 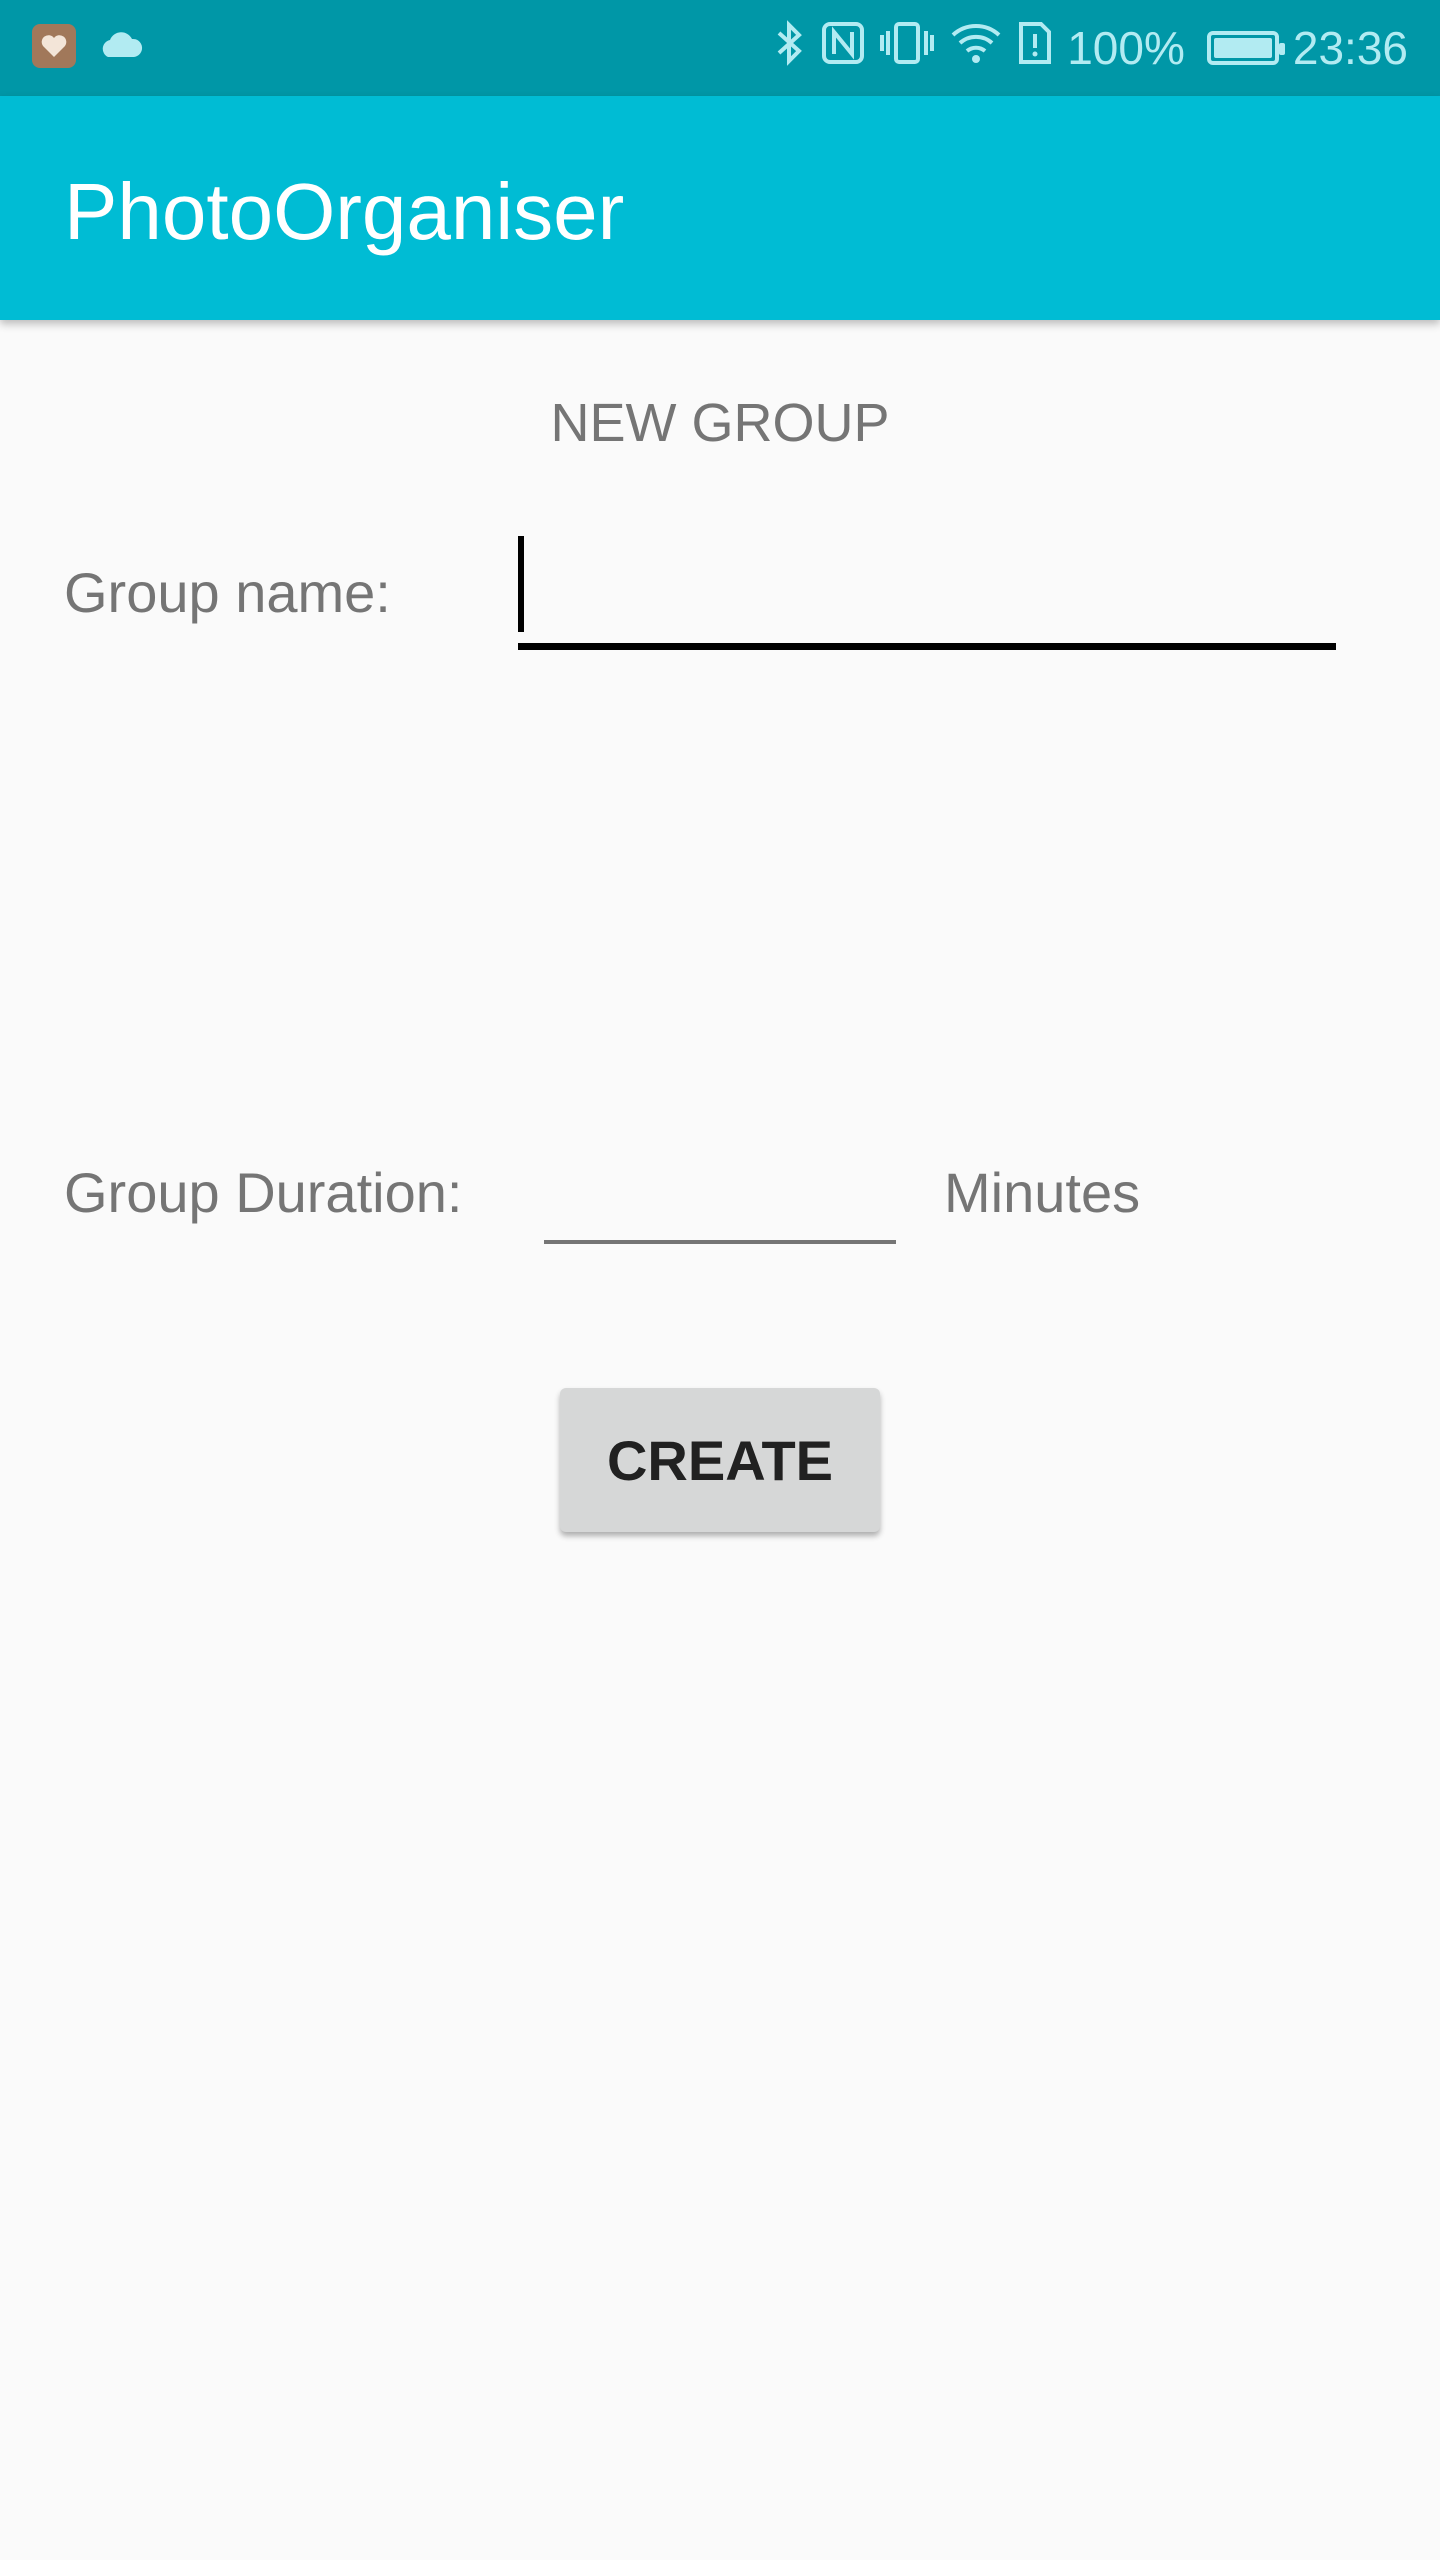 I want to click on wifi-icon, so click(x=976, y=48).